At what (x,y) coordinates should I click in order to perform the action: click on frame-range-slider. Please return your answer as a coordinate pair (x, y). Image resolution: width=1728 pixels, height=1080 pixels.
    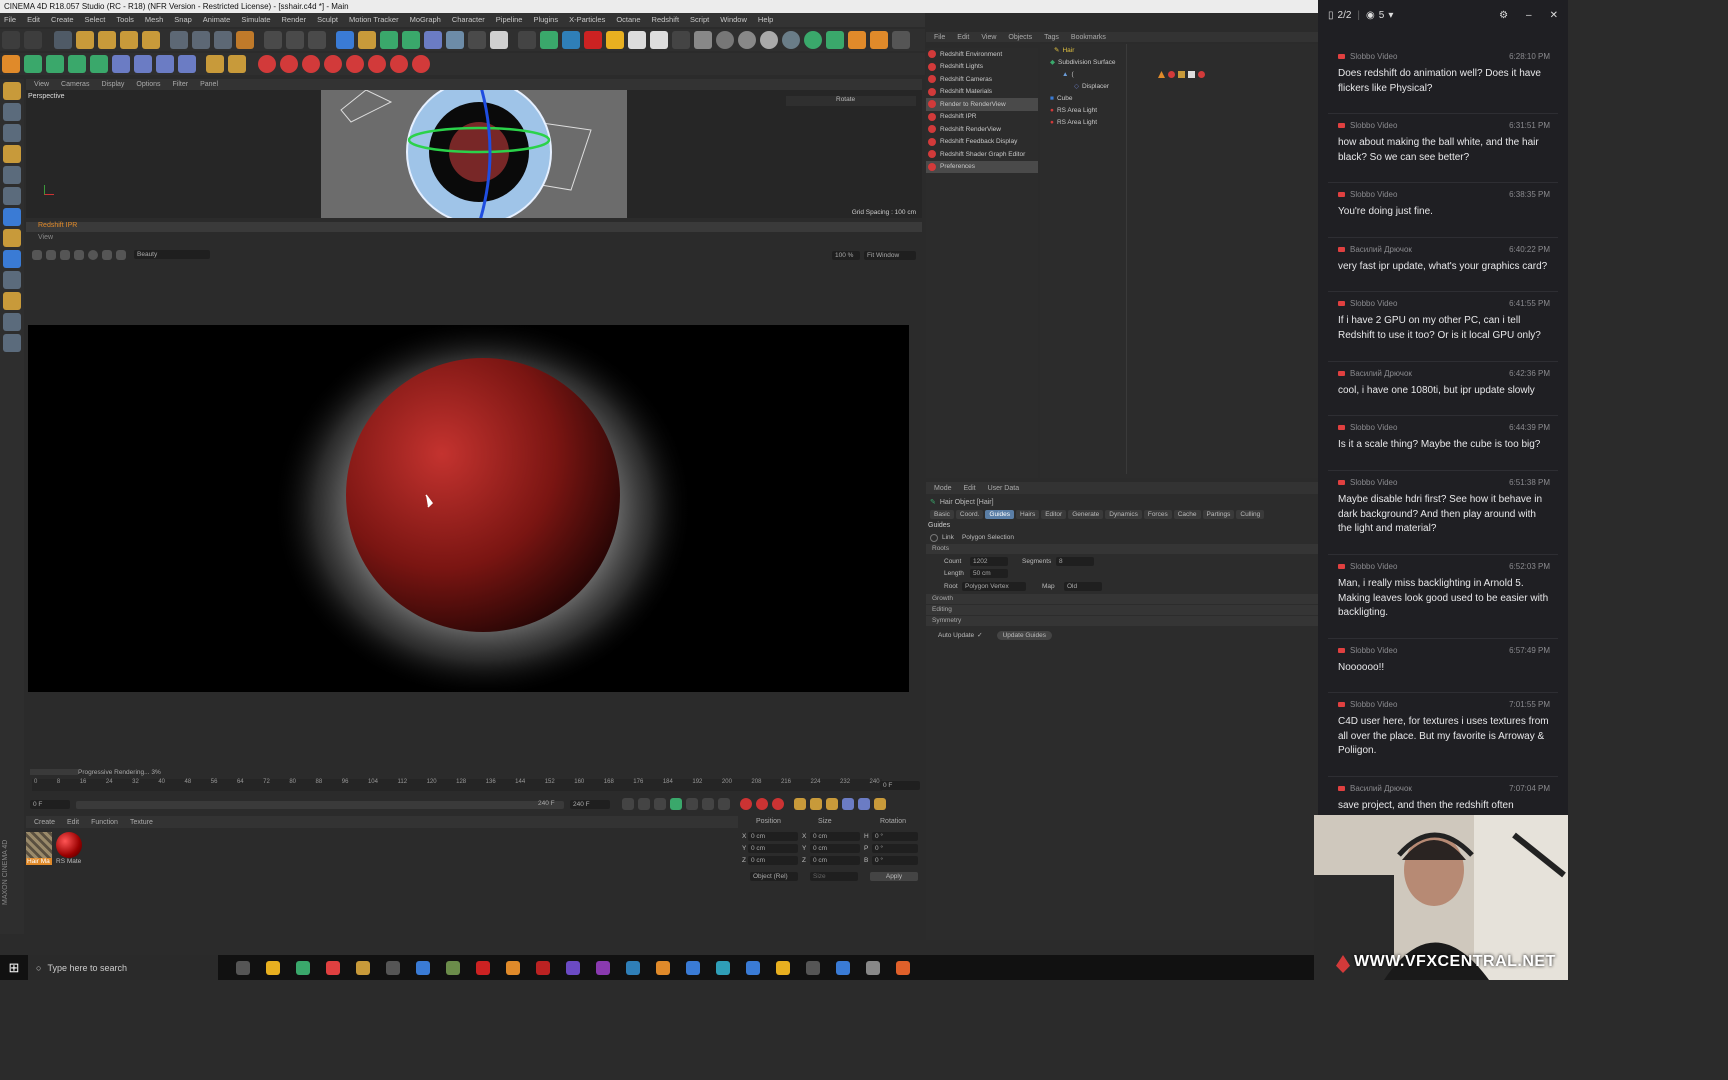
    Looking at the image, I should click on (320, 805).